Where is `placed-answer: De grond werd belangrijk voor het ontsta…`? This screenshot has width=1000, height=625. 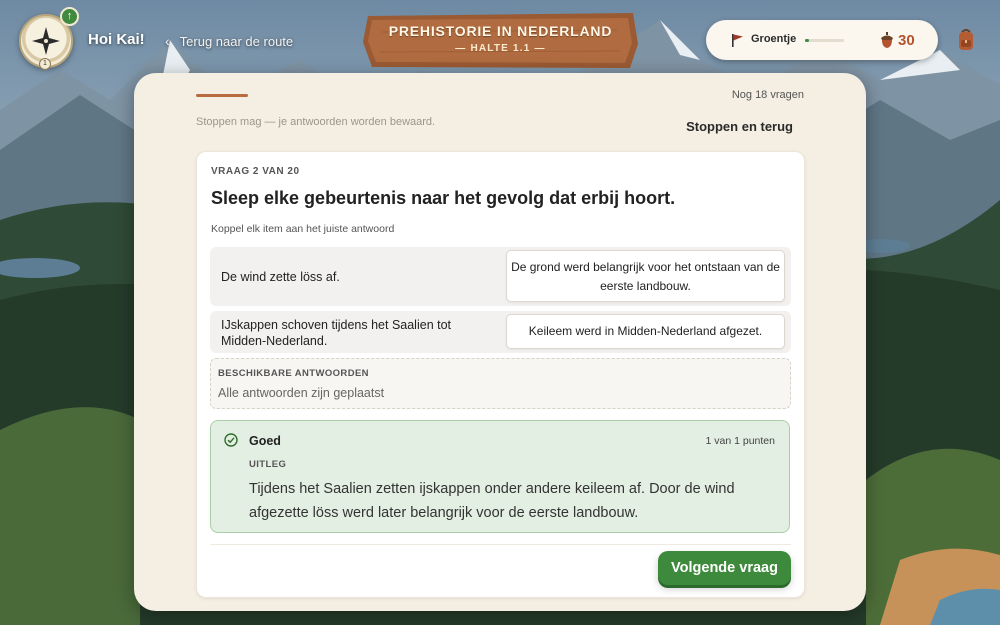 placed-answer: De grond werd belangrijk voor het ontsta… is located at coordinates (645, 276).